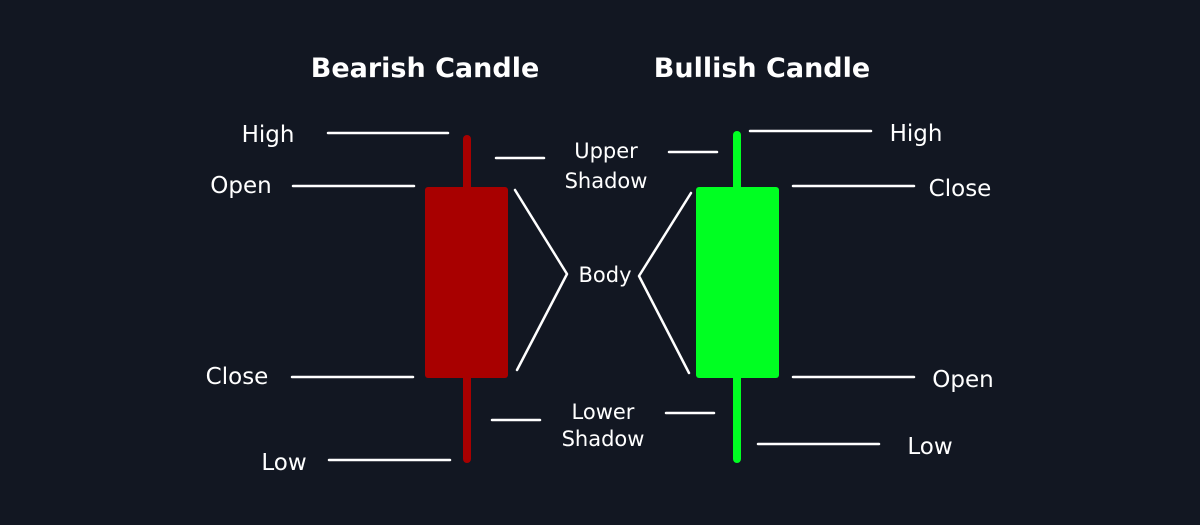 Image resolution: width=1200 pixels, height=525 pixels. I want to click on lower-shadow-label-line1: Lower, so click(603, 412).